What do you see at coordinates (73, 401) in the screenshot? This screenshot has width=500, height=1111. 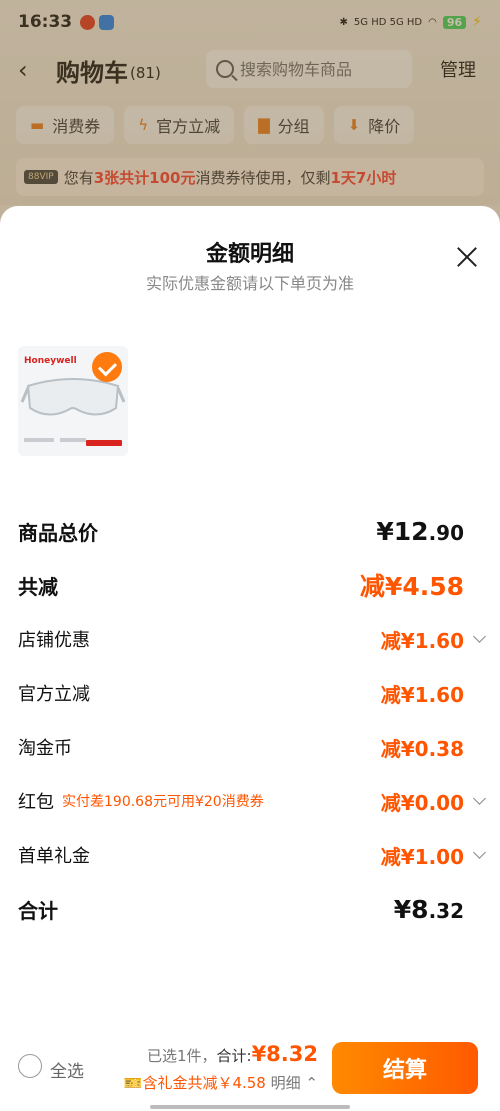 I see `product-thumbnail: Honeywell` at bounding box center [73, 401].